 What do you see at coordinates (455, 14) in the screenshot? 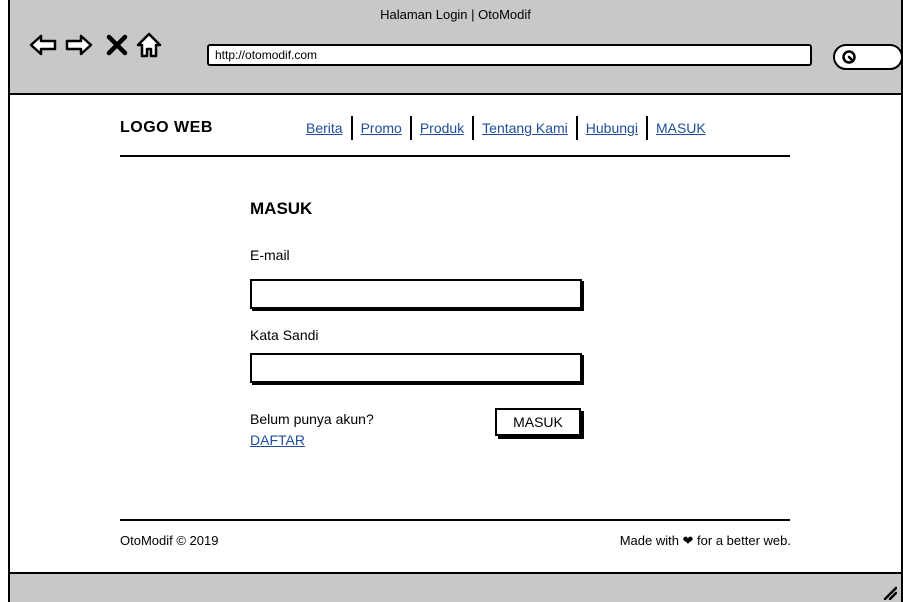
I see `window-title: Halaman Login | OtoModif` at bounding box center [455, 14].